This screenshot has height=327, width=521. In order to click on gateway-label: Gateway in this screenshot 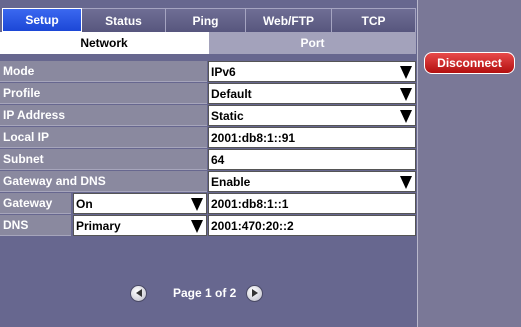, I will do `click(35, 203)`.